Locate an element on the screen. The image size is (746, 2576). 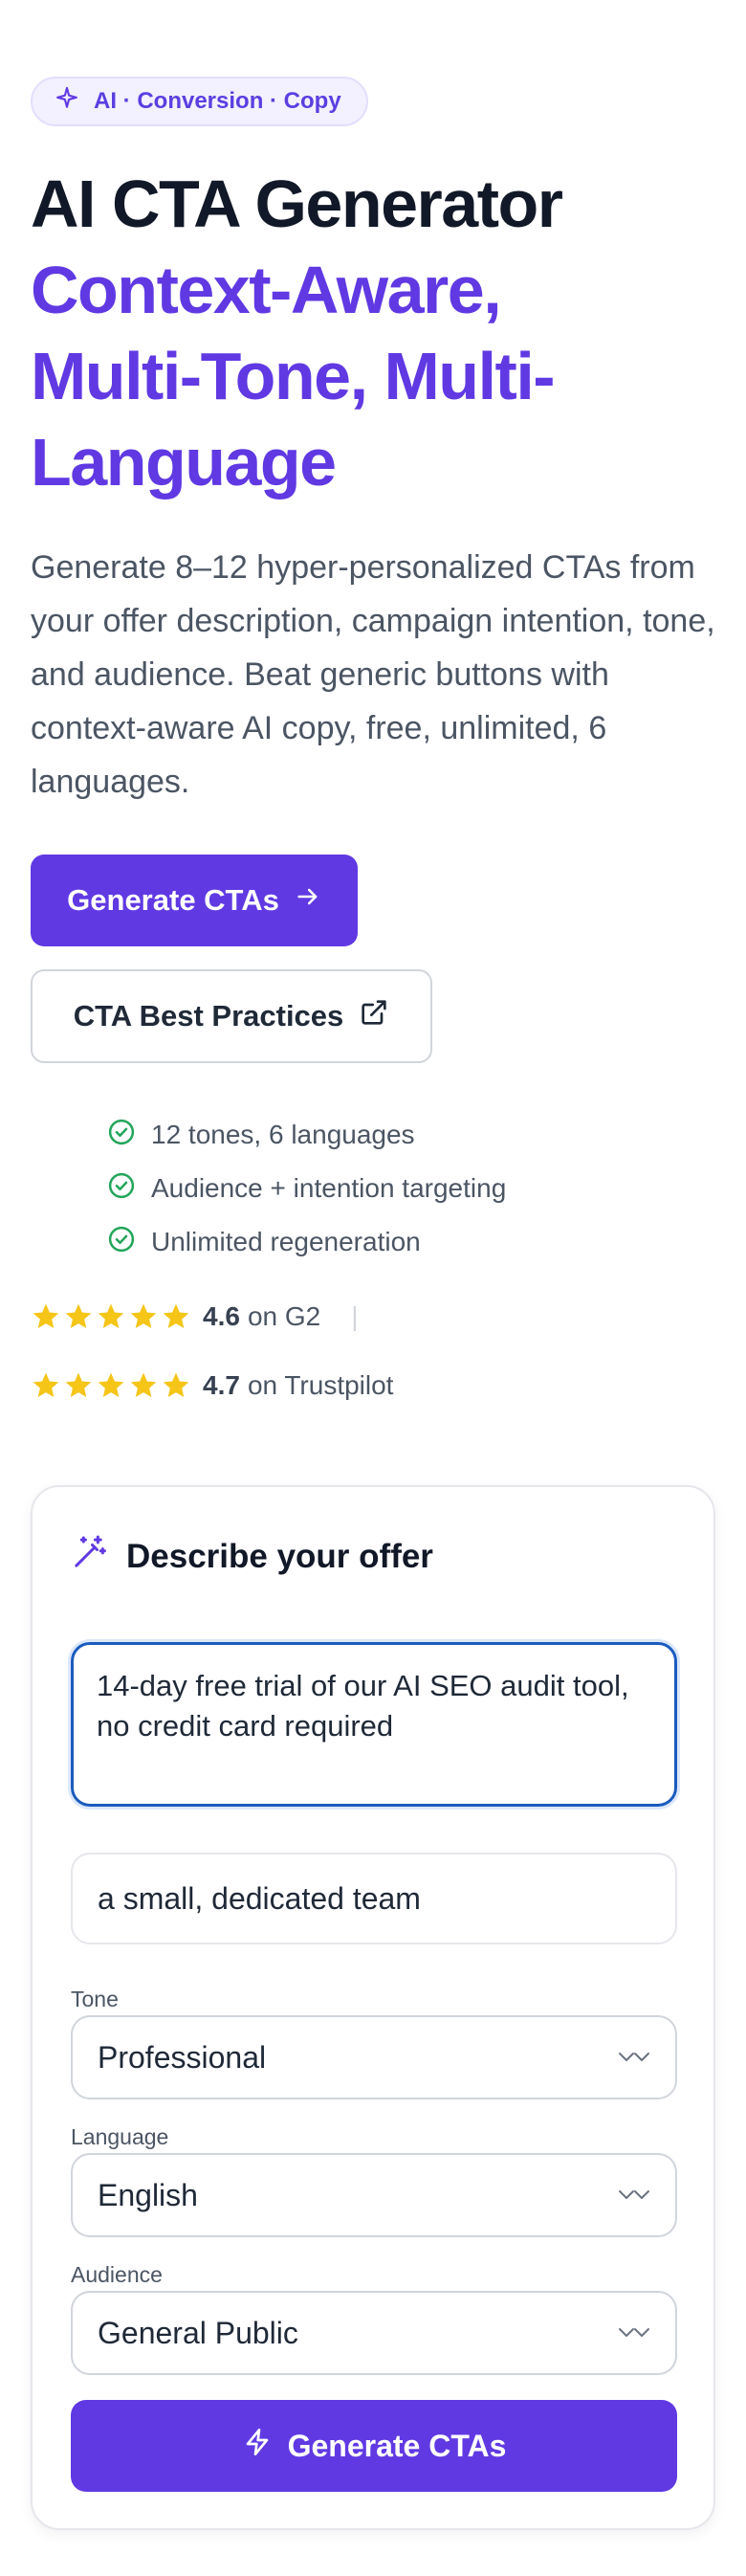
trustpilot-rating: 4.7 on Trustpilot is located at coordinates (212, 1385).